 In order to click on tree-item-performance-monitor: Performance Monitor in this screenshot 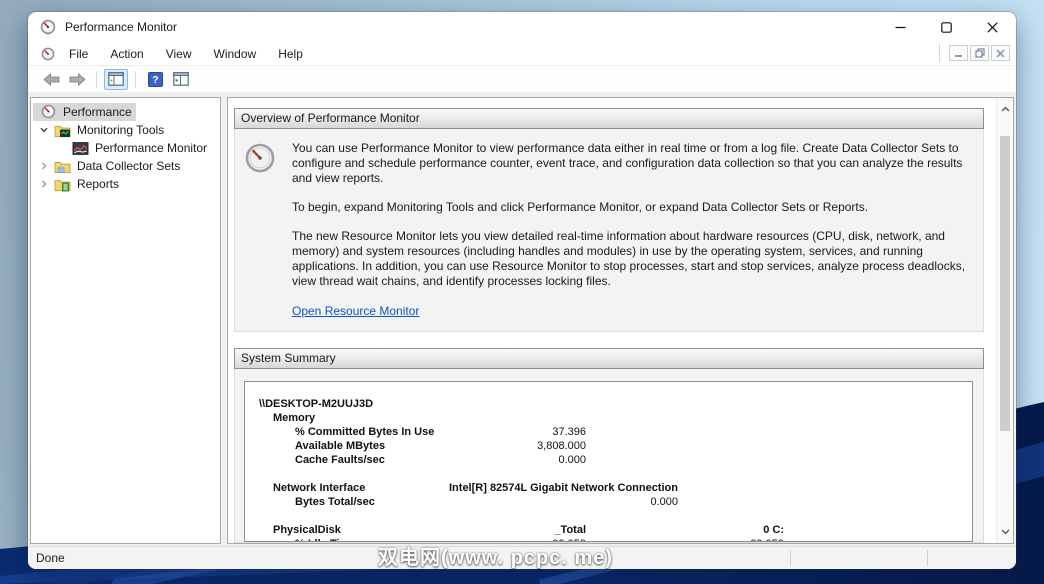, I will do `click(125, 148)`.